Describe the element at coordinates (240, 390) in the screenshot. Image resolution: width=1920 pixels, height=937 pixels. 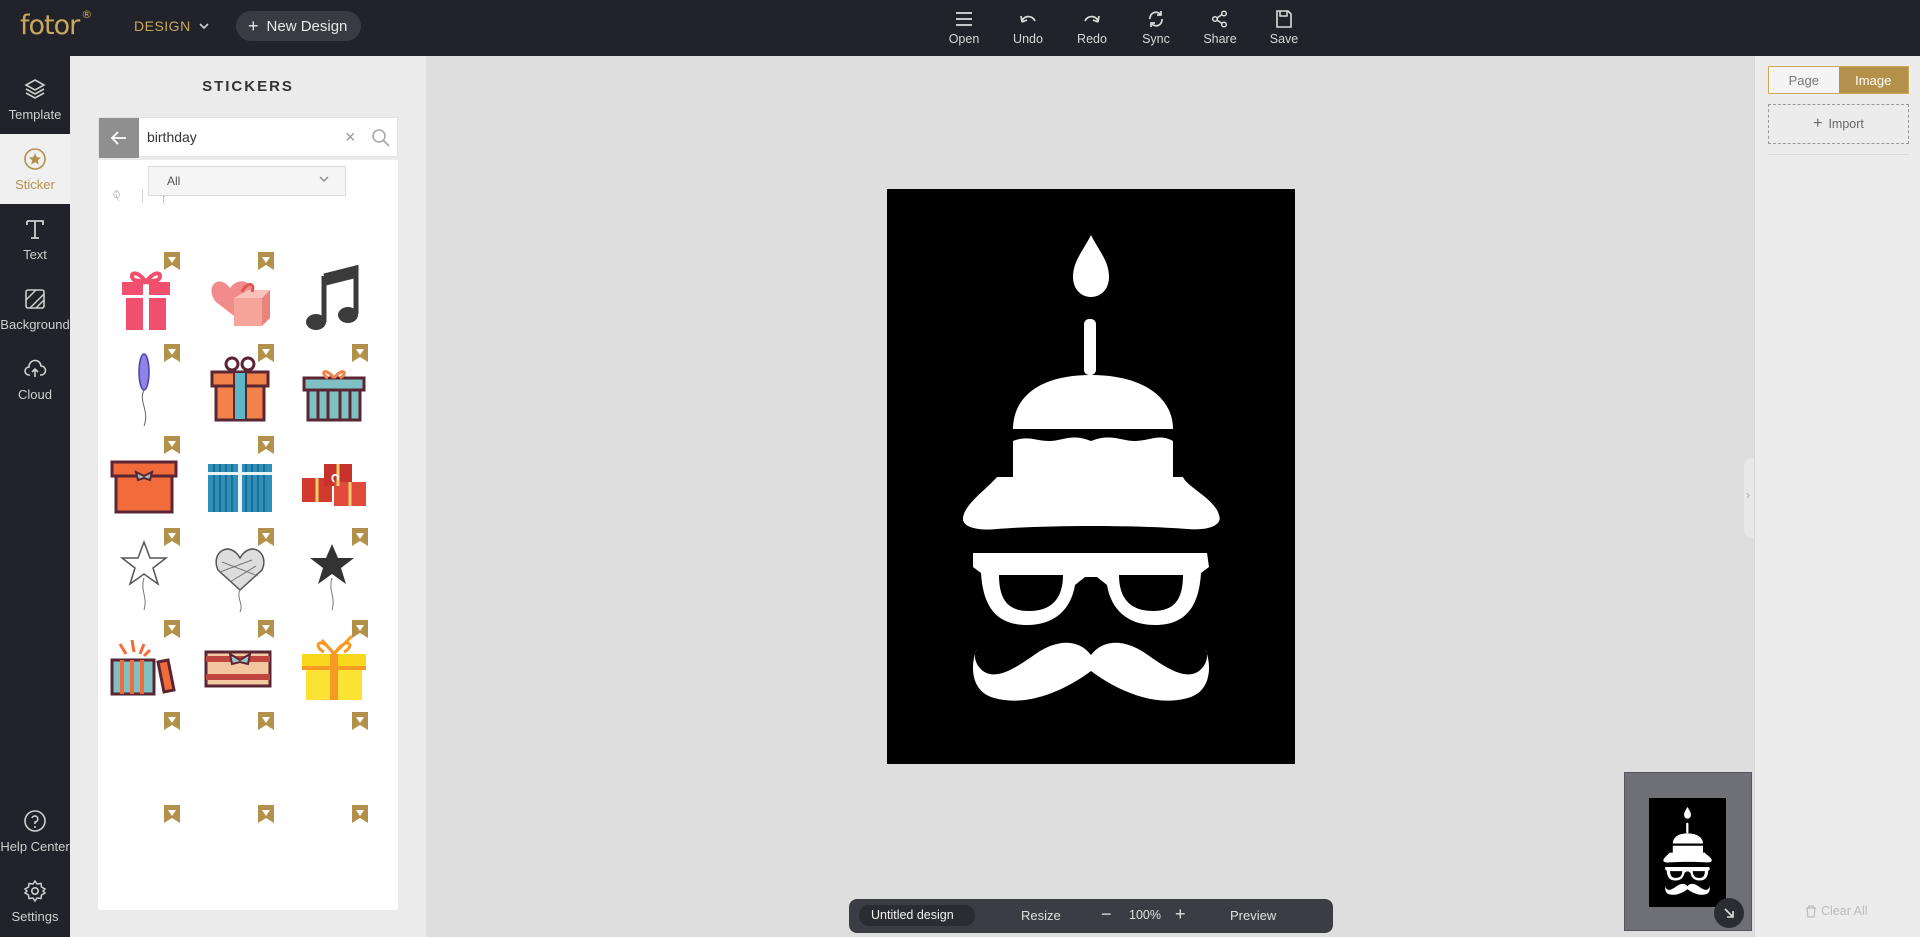
I see `sticker-gift-box` at that location.